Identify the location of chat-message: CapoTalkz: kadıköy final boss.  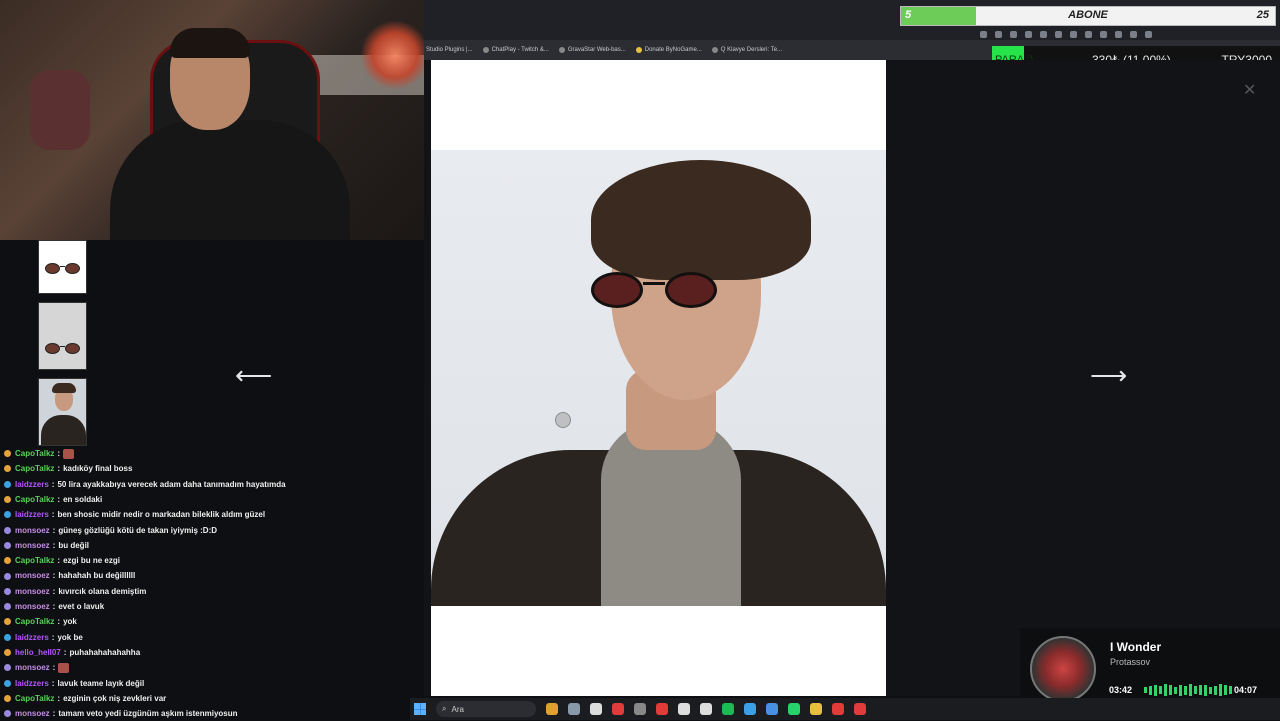
(215, 468).